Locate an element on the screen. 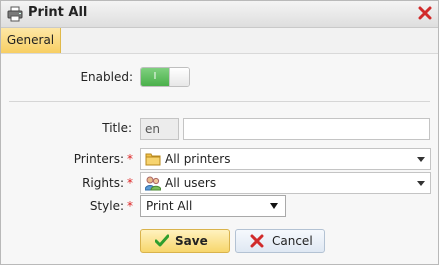 This screenshot has width=439, height=265. users-icon is located at coordinates (153, 183).